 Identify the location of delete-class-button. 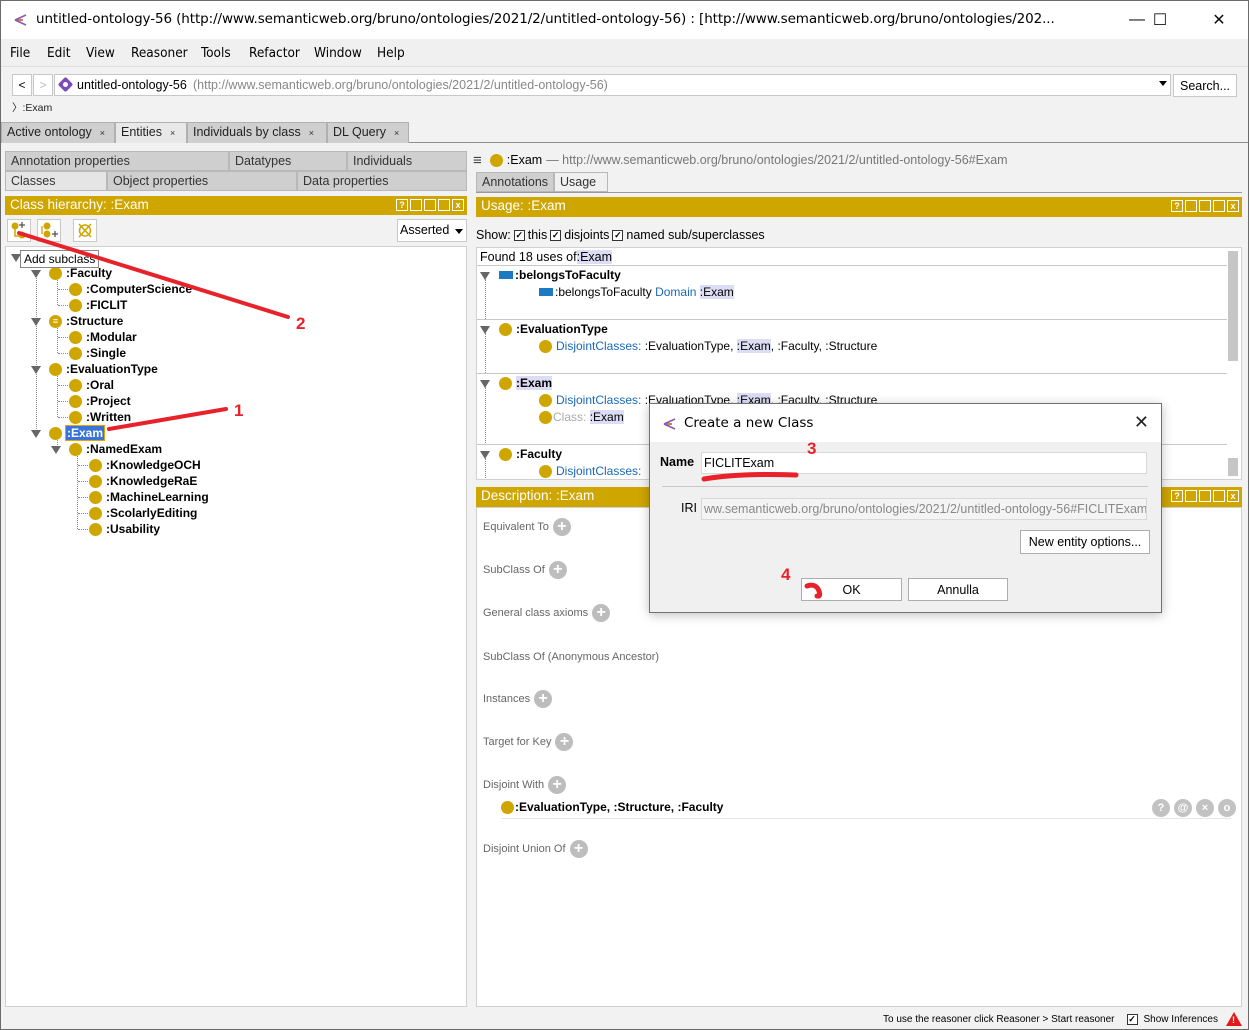
(85, 230).